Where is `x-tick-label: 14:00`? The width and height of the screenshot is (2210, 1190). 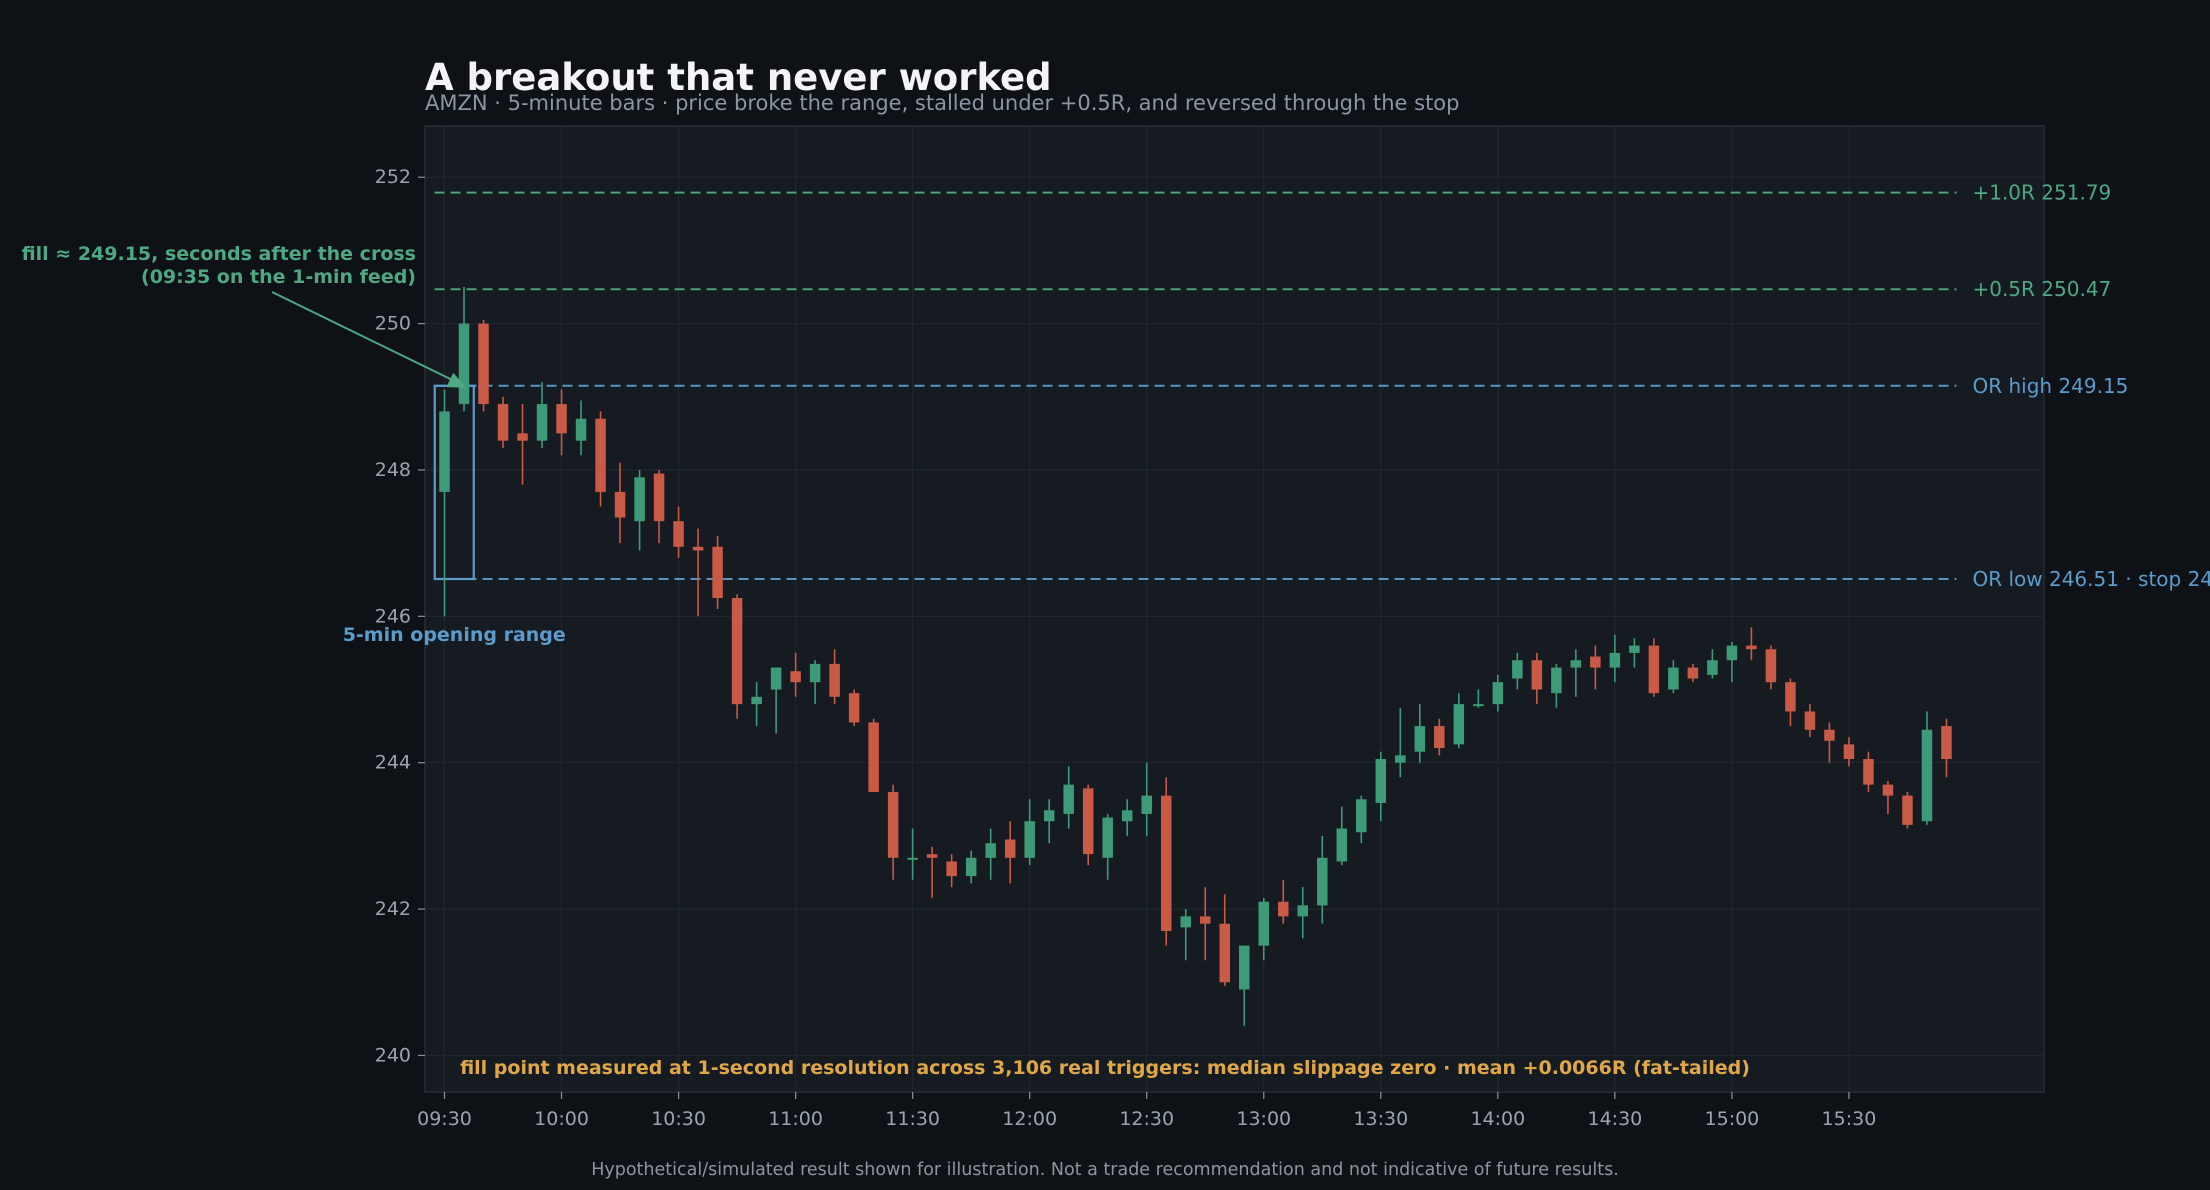 x-tick-label: 14:00 is located at coordinates (1497, 1119).